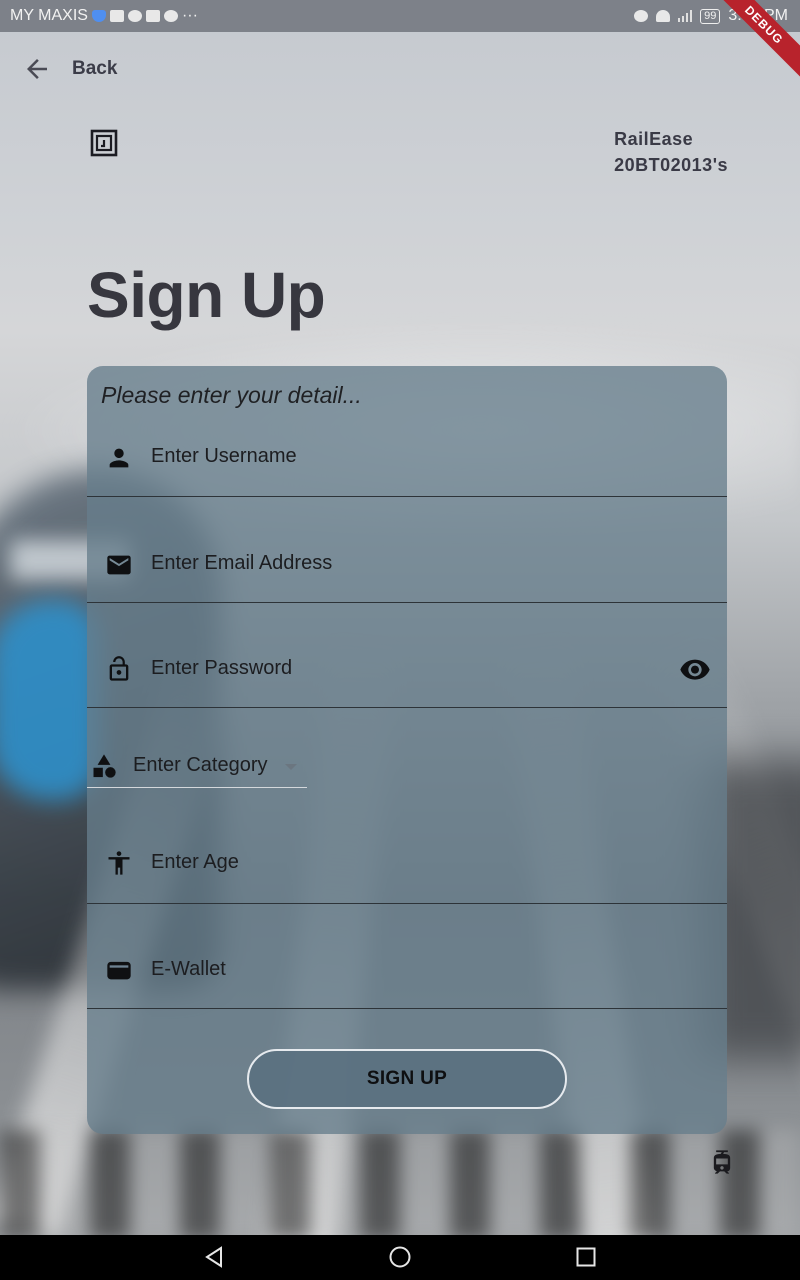 This screenshot has width=800, height=1280. I want to click on status-bar: MY MAXIS ··· 99 3:54 PM, so click(400, 16).